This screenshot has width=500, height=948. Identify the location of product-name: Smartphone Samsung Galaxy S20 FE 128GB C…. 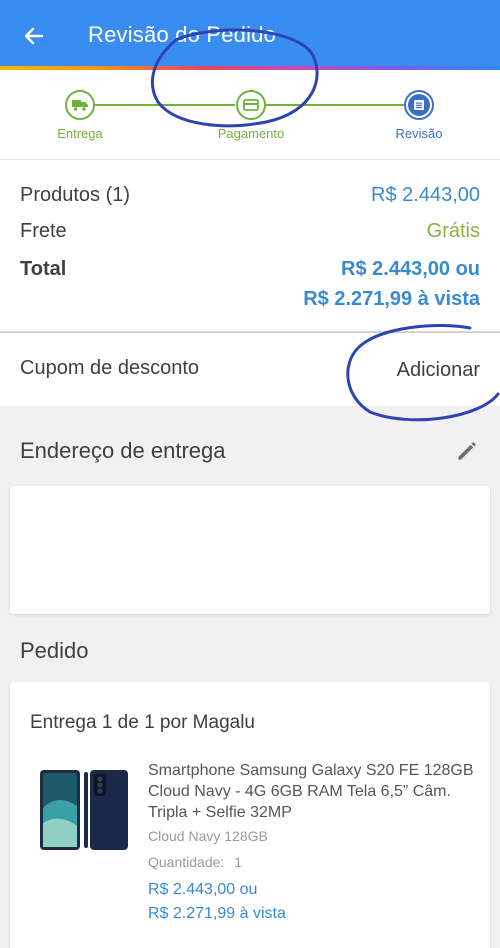
(313, 791).